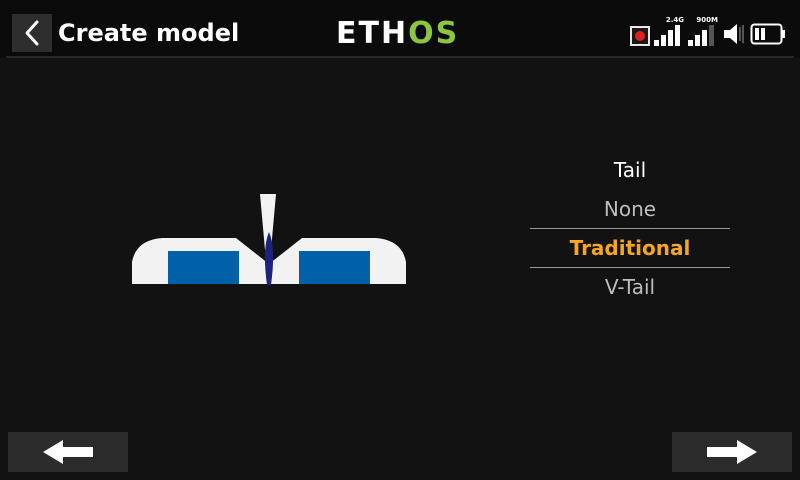 The image size is (800, 480). I want to click on tail-option-v-tail: V-Tail, so click(630, 287).